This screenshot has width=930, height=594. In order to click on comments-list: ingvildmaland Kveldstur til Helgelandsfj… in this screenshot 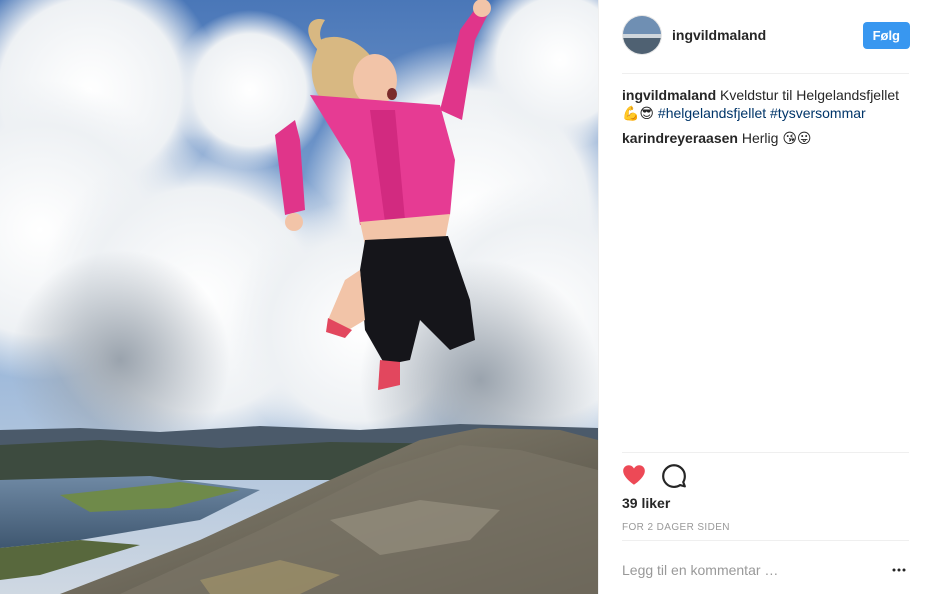, I will do `click(767, 120)`.